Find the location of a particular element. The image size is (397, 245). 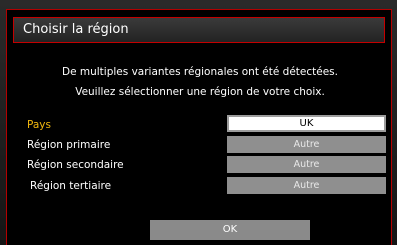

dialog-title-bar: Choisir la région is located at coordinates (199, 30).